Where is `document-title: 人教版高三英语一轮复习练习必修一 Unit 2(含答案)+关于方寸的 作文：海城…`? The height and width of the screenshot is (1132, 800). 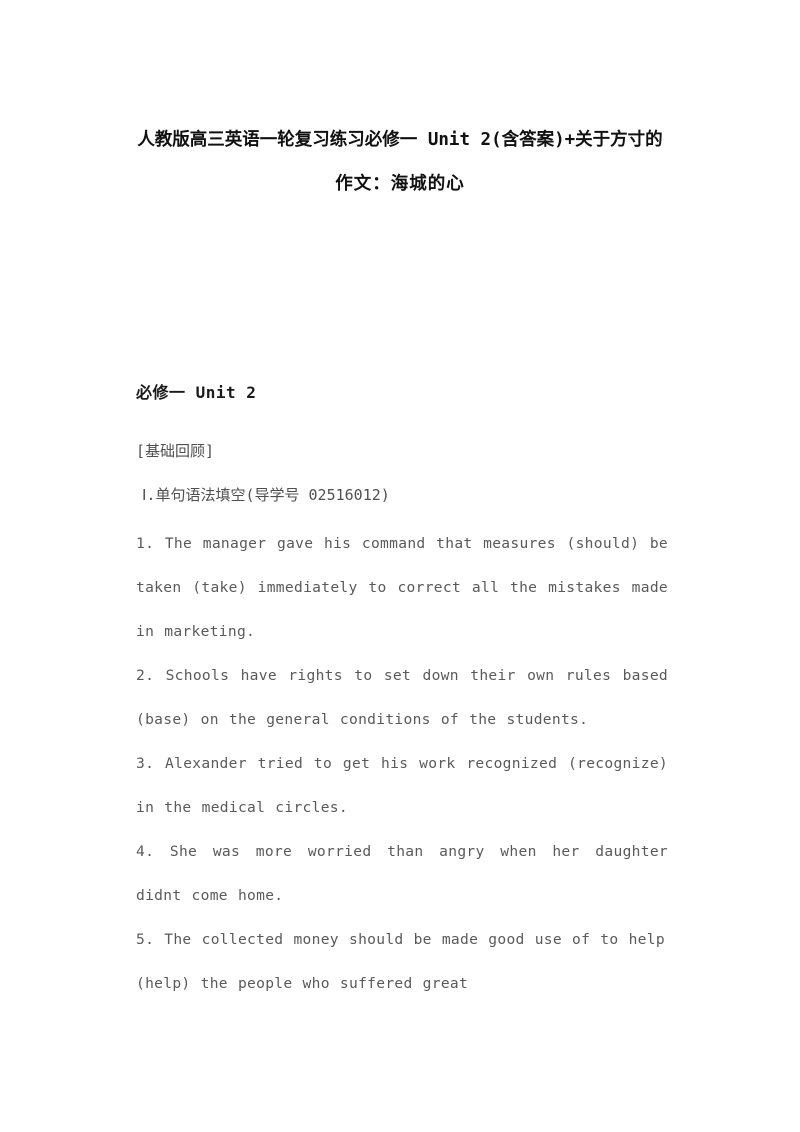 document-title: 人教版高三英语一轮复习练习必修一 Unit 2(含答案)+关于方寸的 作文：海城… is located at coordinates (400, 162).